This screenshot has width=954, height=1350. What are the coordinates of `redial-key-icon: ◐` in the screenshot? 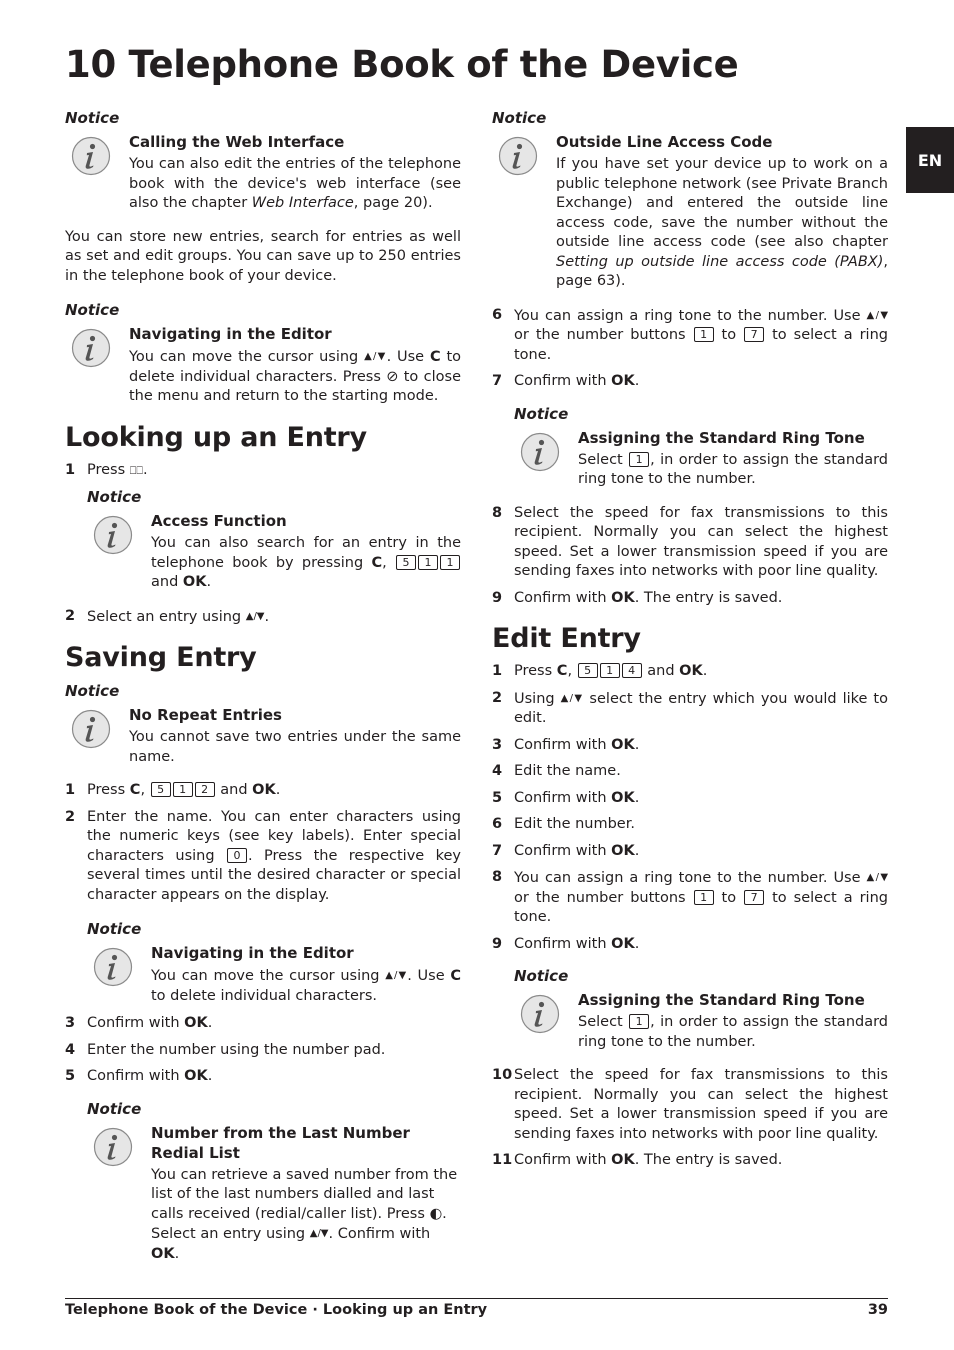 It's located at (436, 1213).